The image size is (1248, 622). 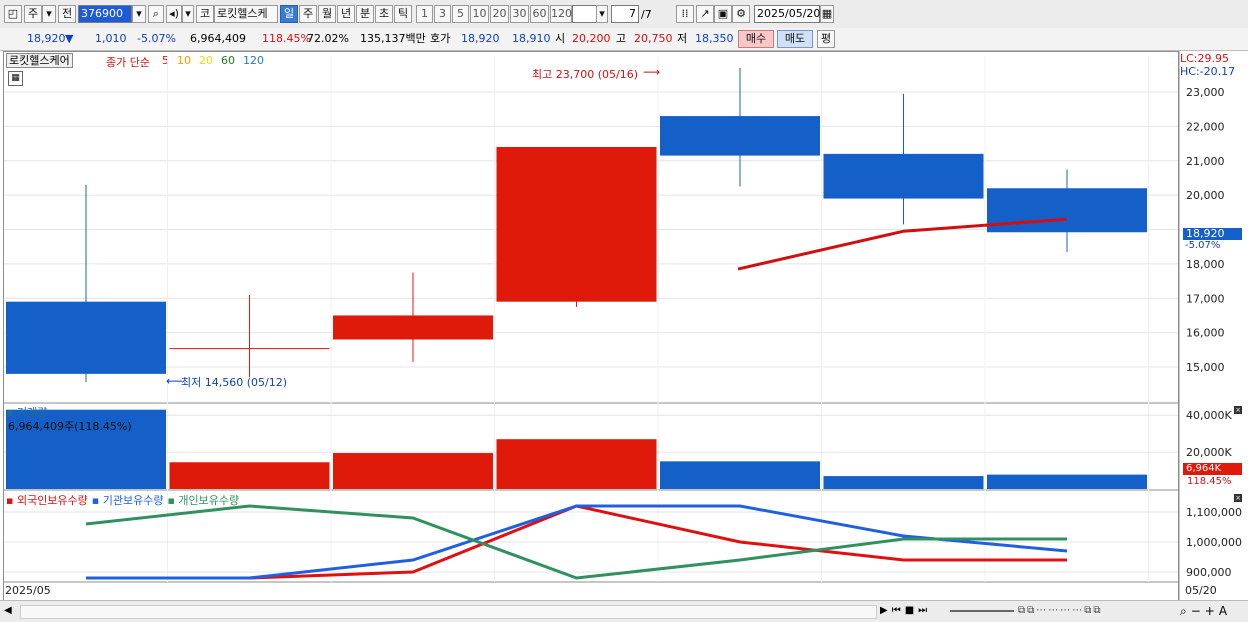 I want to click on price-tick-3: 20,000, so click(x=1205, y=195).